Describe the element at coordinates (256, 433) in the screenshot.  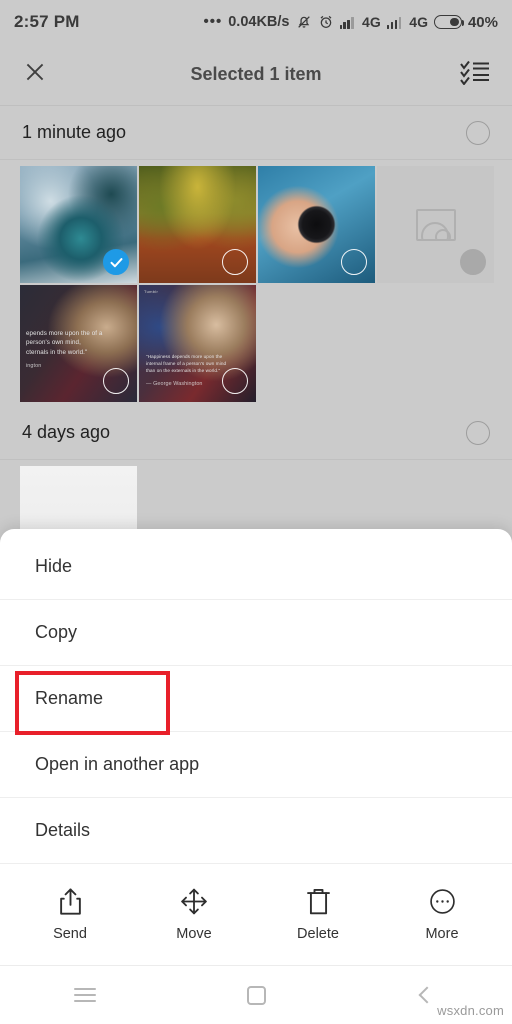
I see `date-header-2: 4 days ago` at that location.